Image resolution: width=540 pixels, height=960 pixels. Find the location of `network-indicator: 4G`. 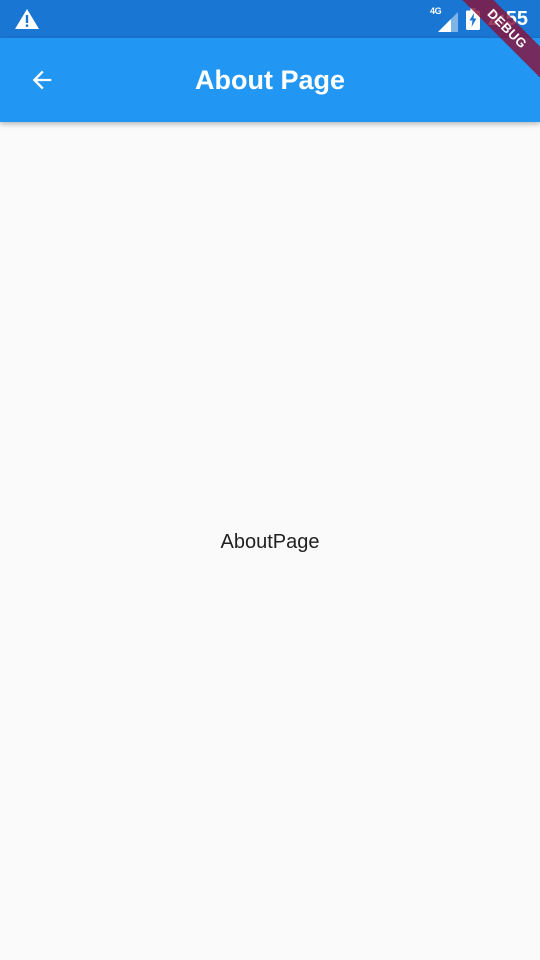

network-indicator: 4G is located at coordinates (444, 19).